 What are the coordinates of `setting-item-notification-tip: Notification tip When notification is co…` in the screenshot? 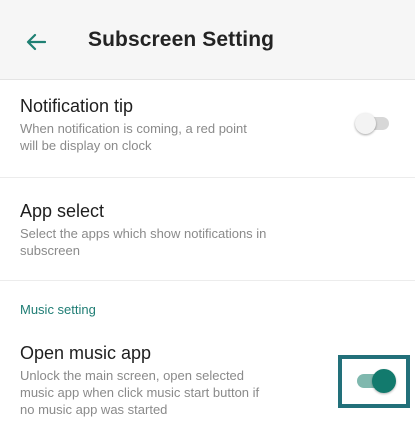 It's located at (207, 124).